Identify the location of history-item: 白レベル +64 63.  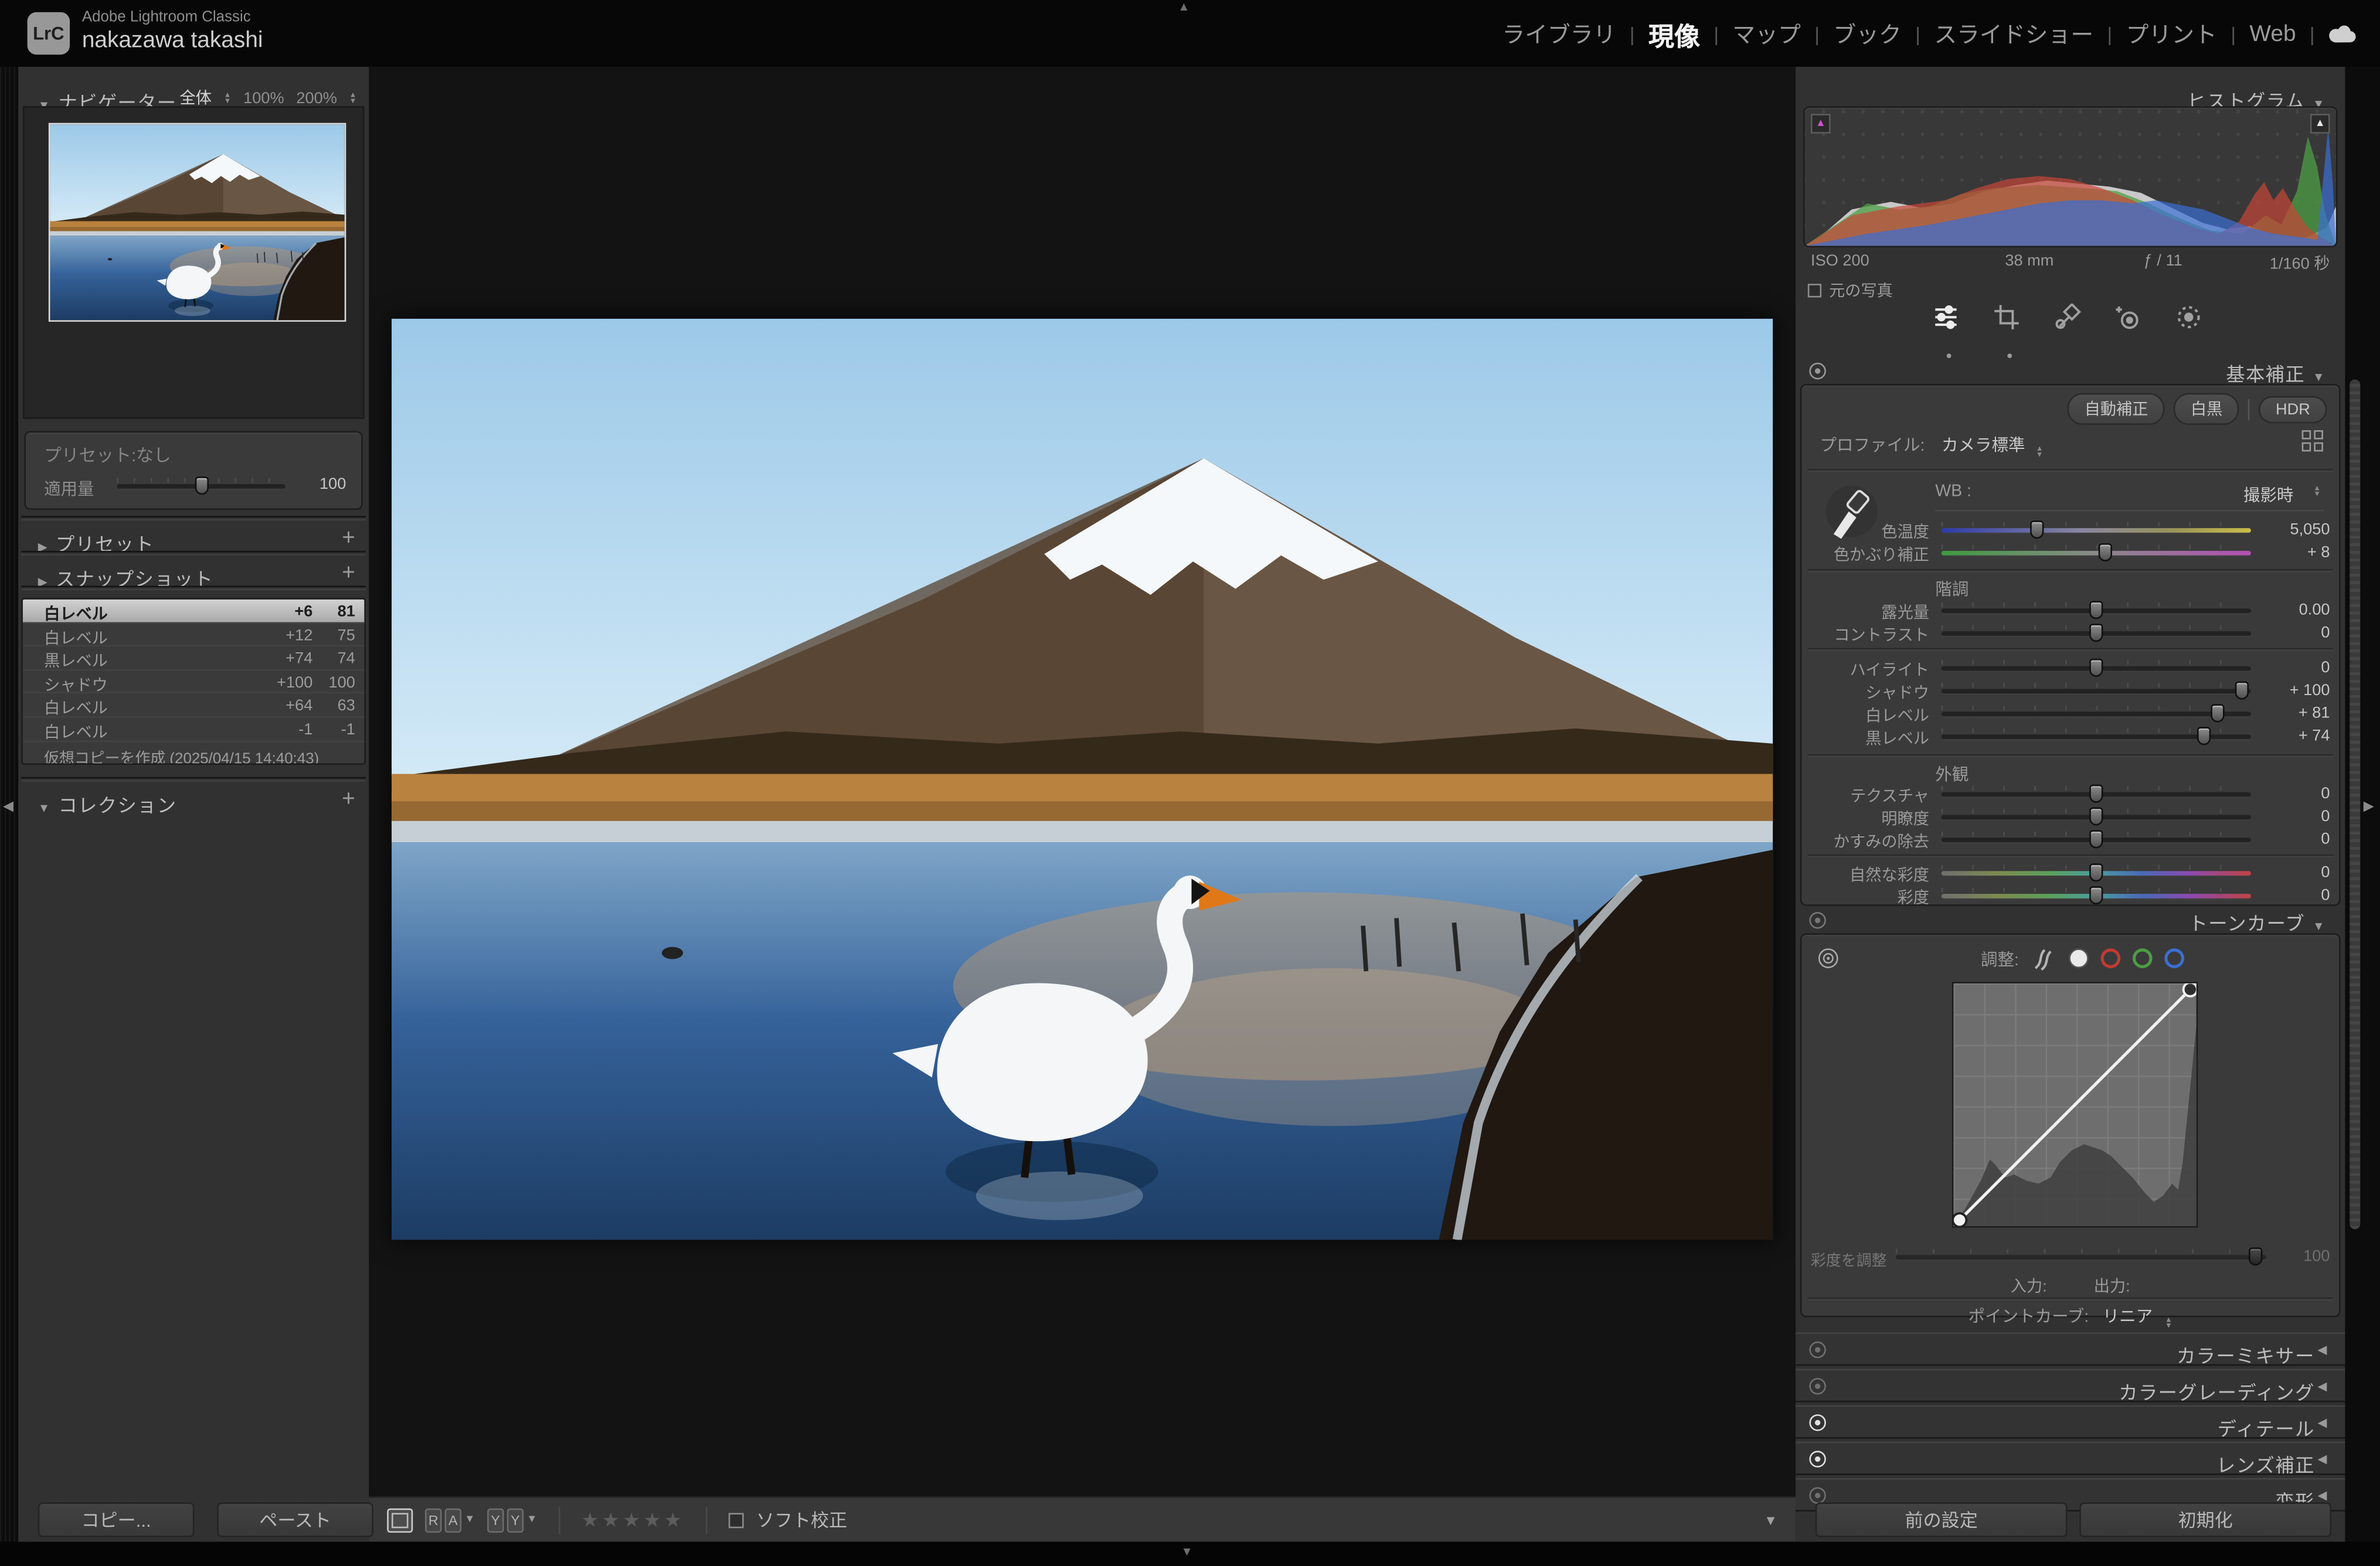
(193, 706).